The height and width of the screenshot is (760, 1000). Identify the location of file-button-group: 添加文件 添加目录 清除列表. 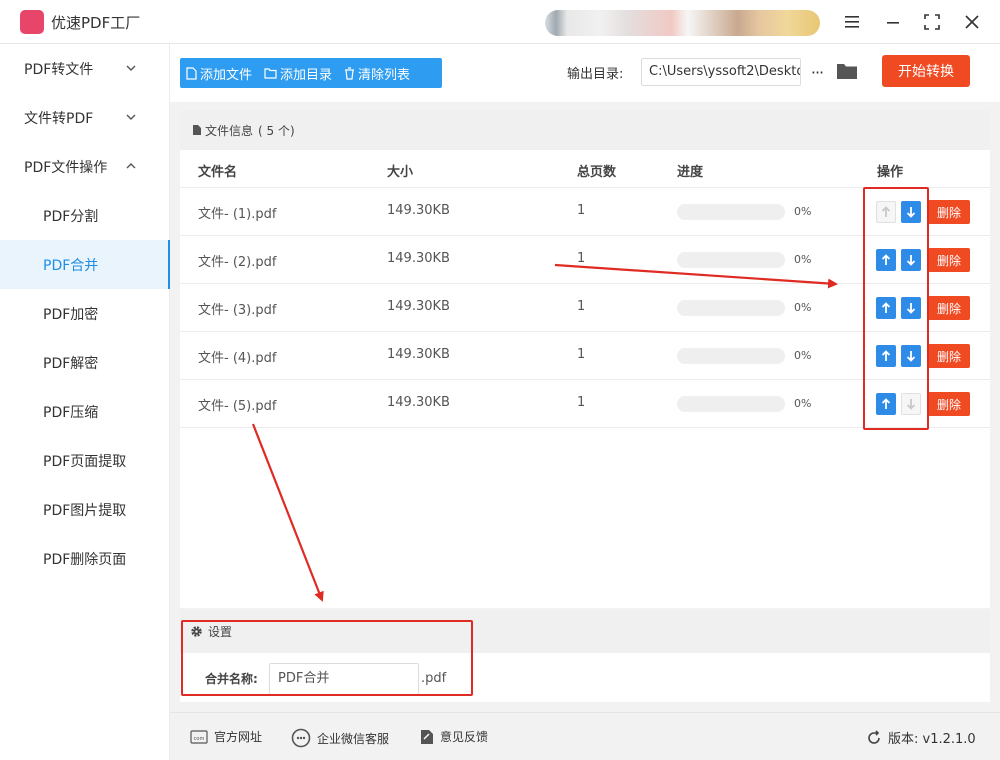
(311, 73).